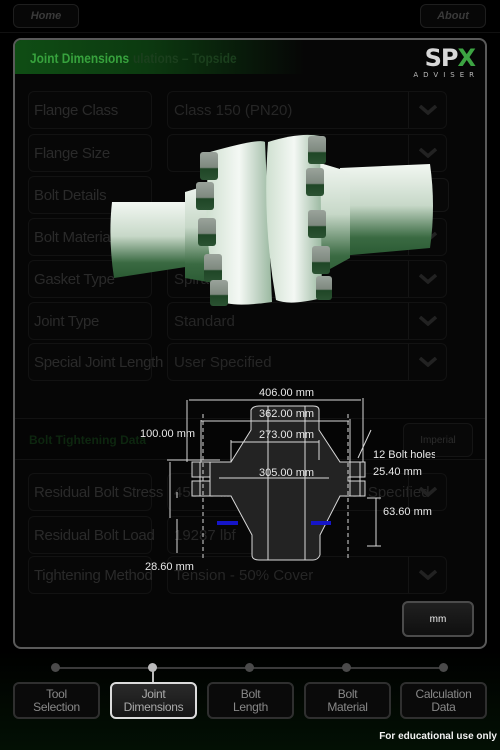 Image resolution: width=500 pixels, height=750 pixels. Describe the element at coordinates (286, 393) in the screenshot. I see `dim-outer-diameter: 406.00 mm` at that location.